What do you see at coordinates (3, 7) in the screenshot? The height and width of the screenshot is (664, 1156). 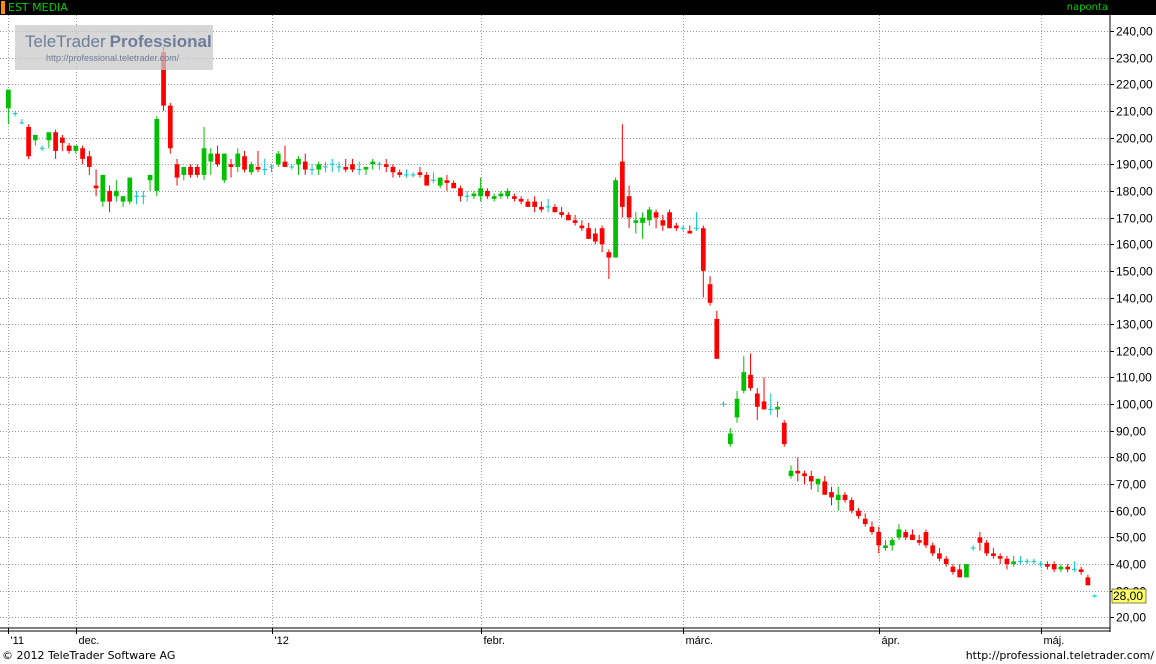 I see `instrument-marker` at bounding box center [3, 7].